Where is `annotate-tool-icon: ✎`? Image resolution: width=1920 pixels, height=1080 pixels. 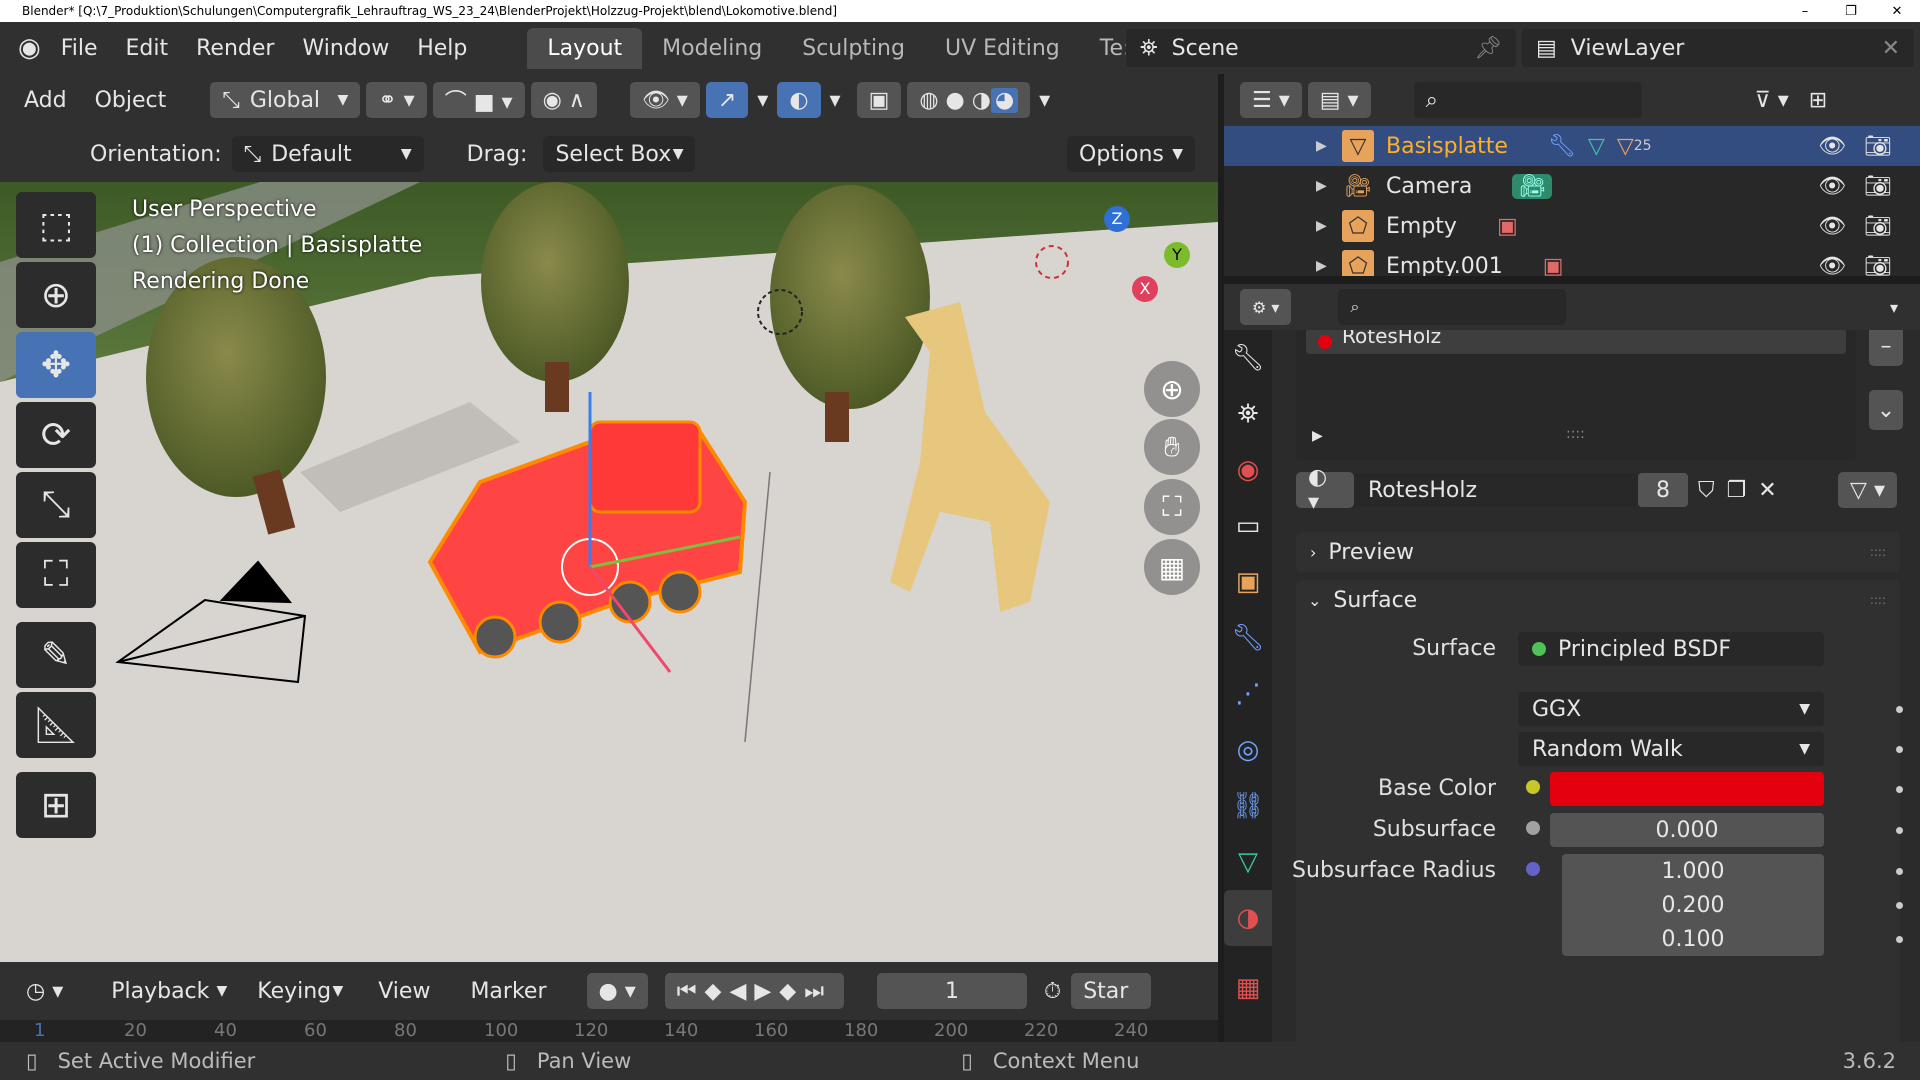
annotate-tool-icon: ✎ is located at coordinates (56, 655).